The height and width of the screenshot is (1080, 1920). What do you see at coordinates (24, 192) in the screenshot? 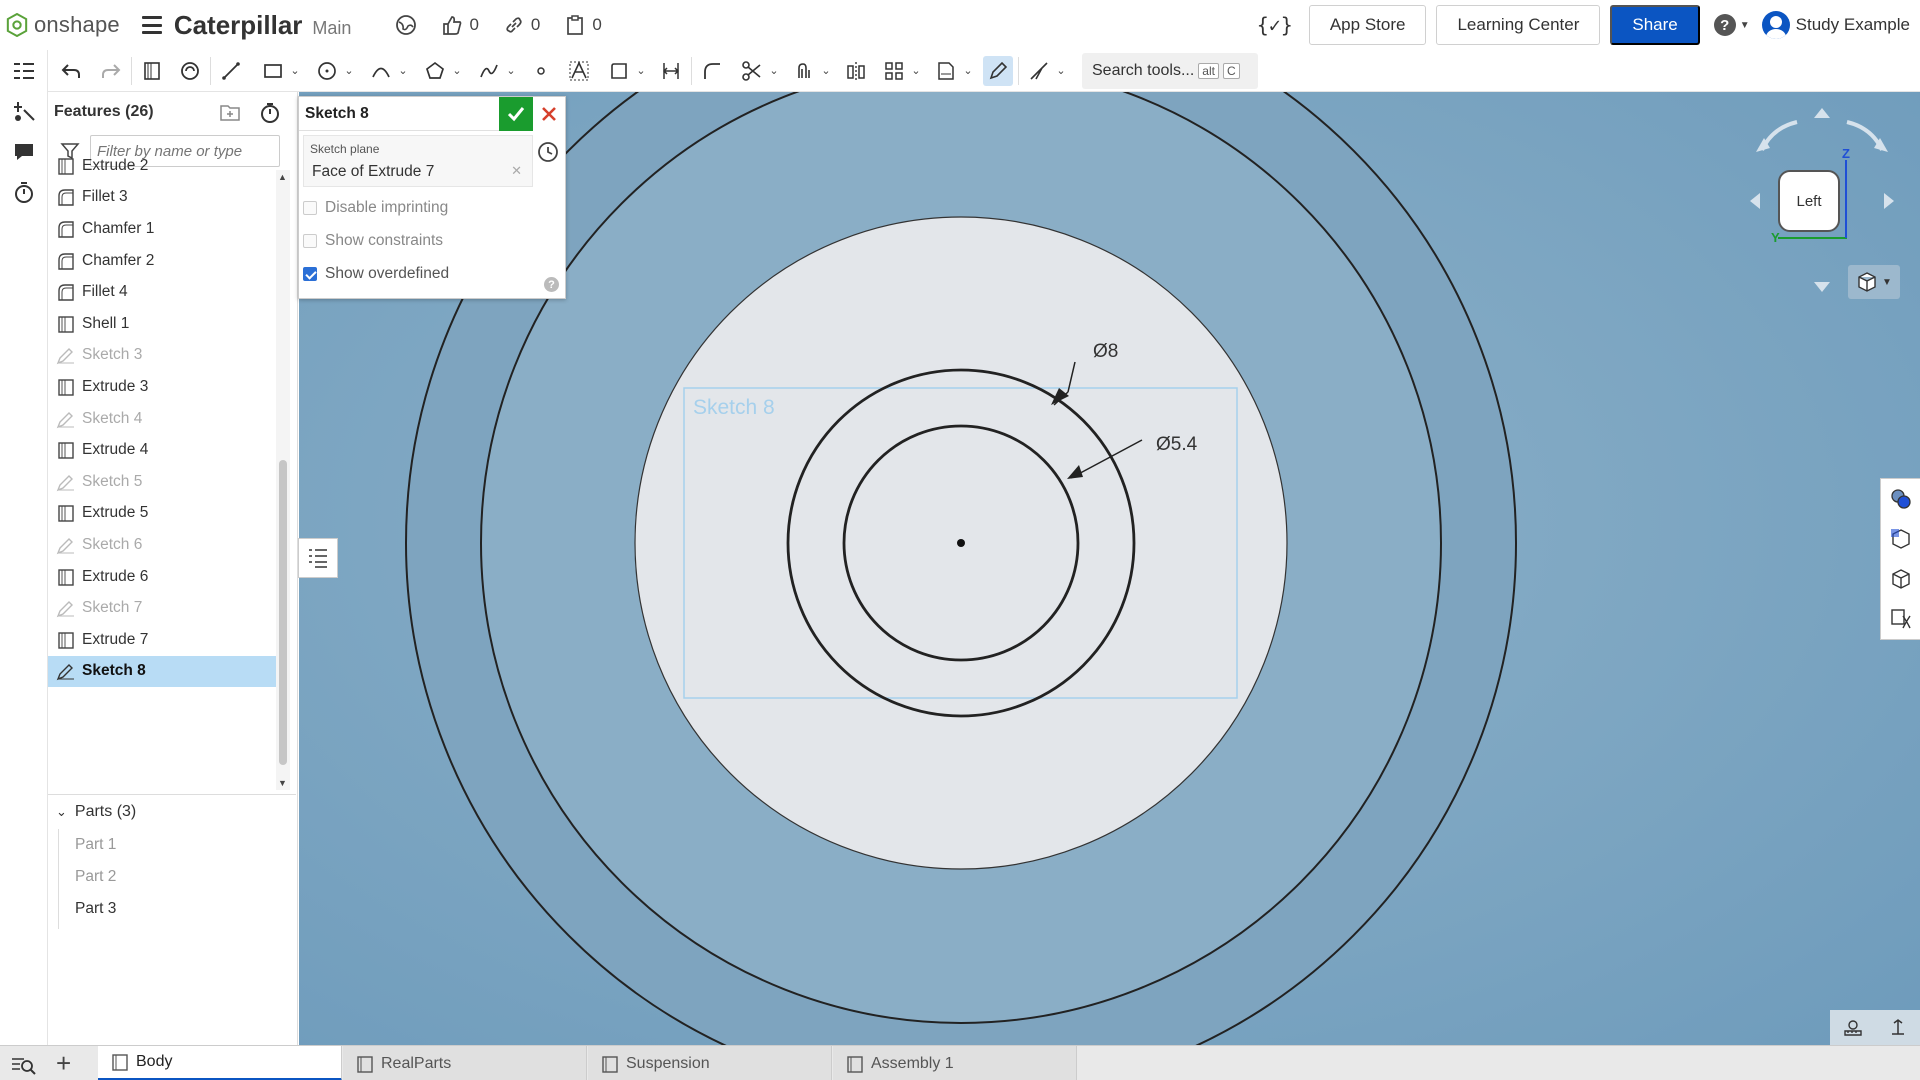
I see `history-toggle` at bounding box center [24, 192].